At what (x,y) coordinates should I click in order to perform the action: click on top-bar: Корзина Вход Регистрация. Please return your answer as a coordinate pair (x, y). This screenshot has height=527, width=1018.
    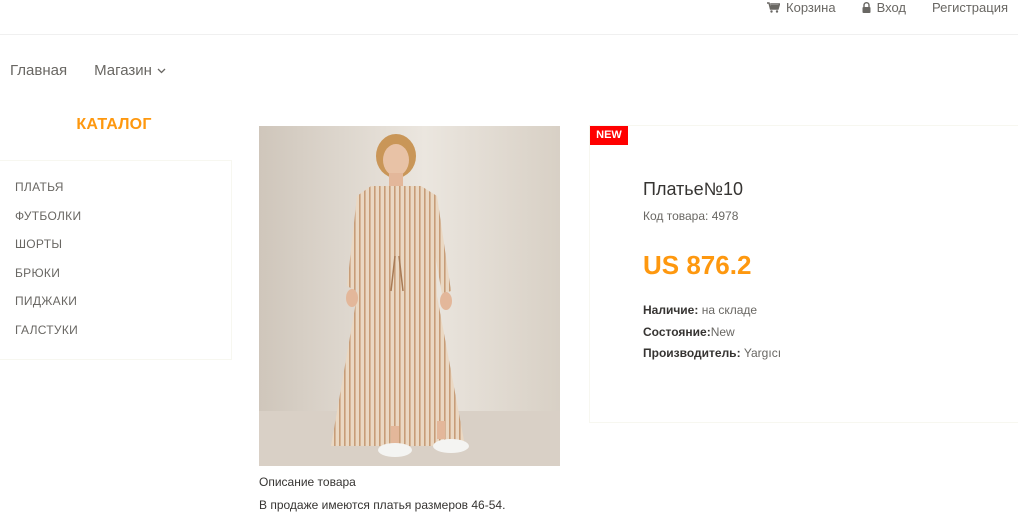
    Looking at the image, I should click on (509, 17).